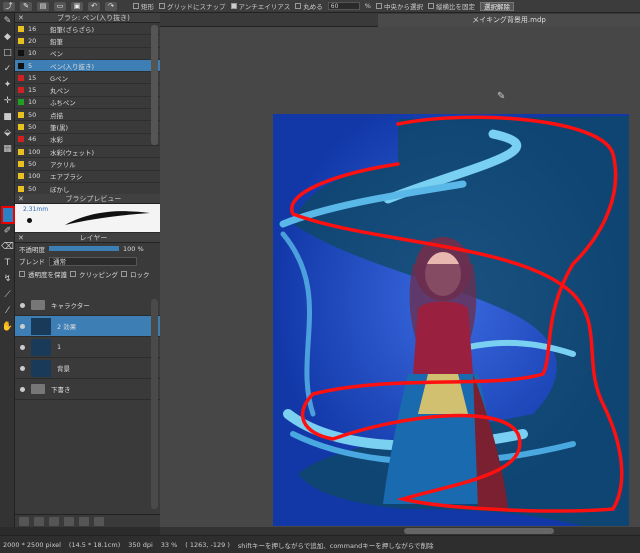  What do you see at coordinates (93, 261) in the screenshot?
I see `blend-select: 通常` at bounding box center [93, 261].